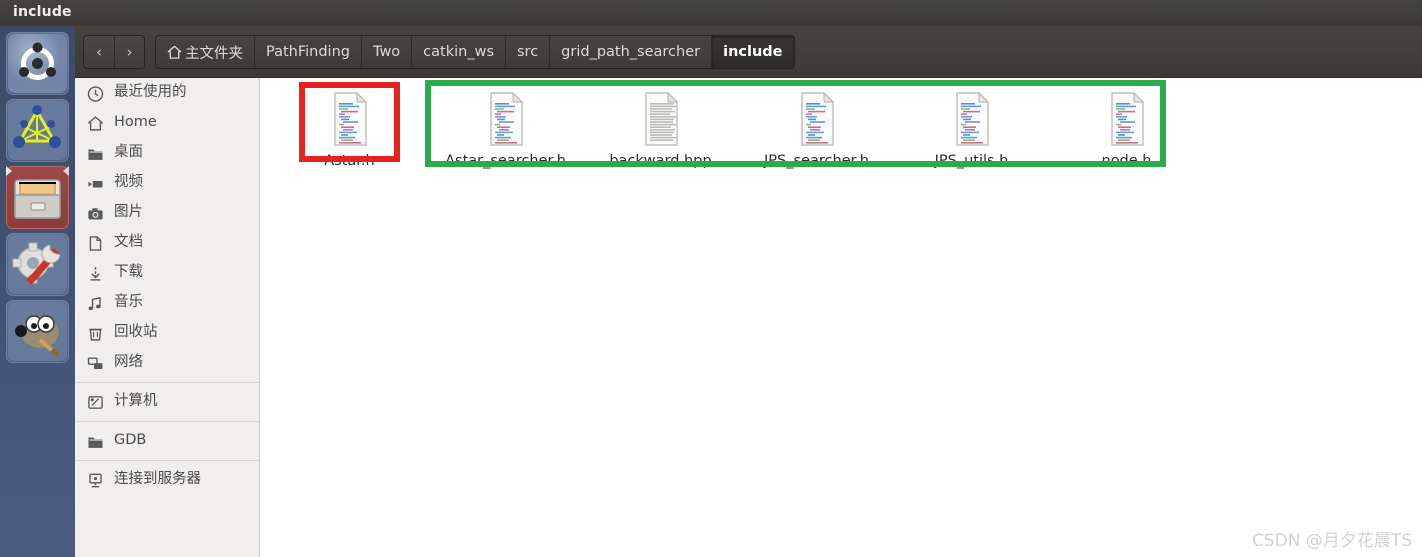 This screenshot has height=557, width=1422. What do you see at coordinates (167, 183) in the screenshot?
I see `sidebar-item-视频: 视频` at bounding box center [167, 183].